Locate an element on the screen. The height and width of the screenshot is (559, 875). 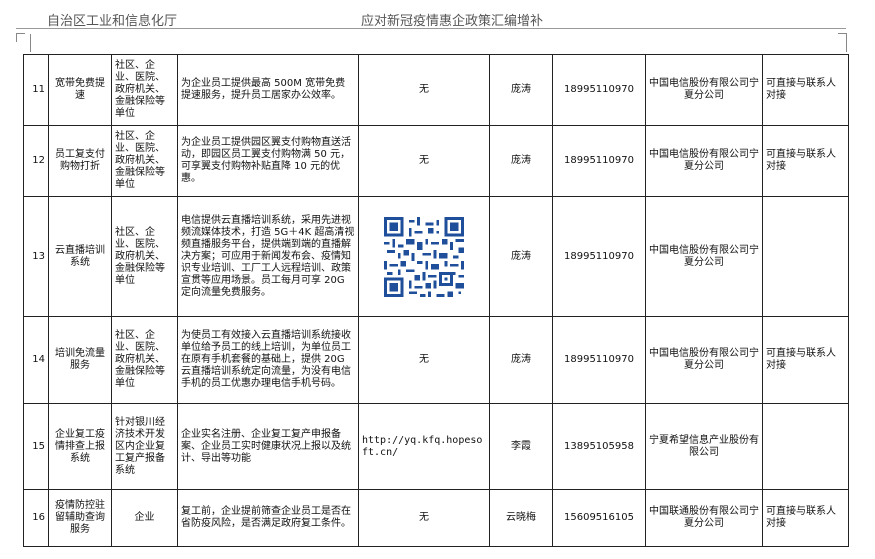
contact-person: 李霞 is located at coordinates (521, 446).